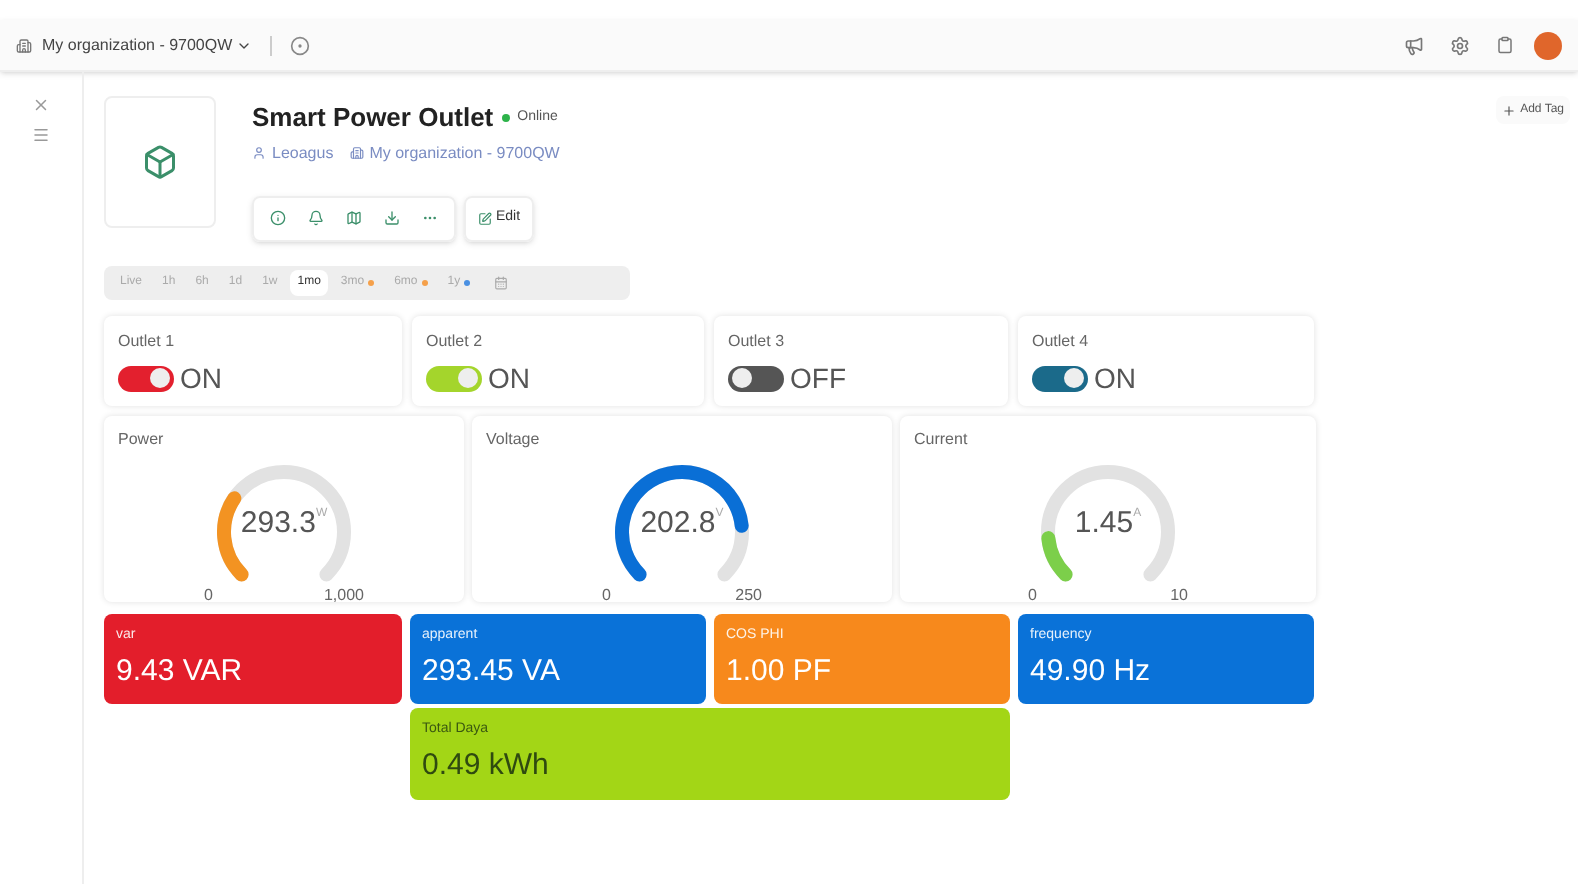  What do you see at coordinates (464, 153) in the screenshot?
I see `organization-link: My organization - 9700QW` at bounding box center [464, 153].